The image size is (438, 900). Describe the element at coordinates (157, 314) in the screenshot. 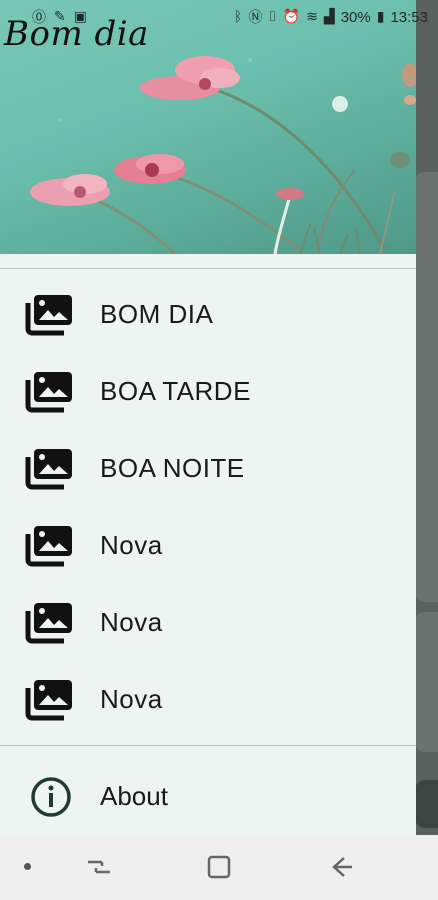

I see `menu-item-label: BOM DIA` at that location.